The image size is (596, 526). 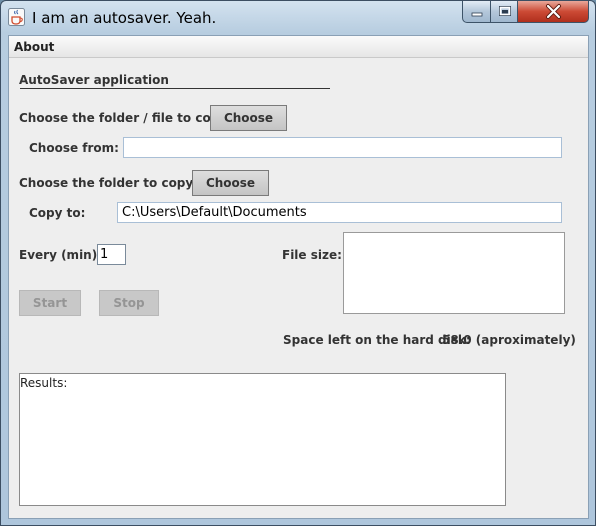 I want to click on java-cup-icon, so click(x=16, y=17).